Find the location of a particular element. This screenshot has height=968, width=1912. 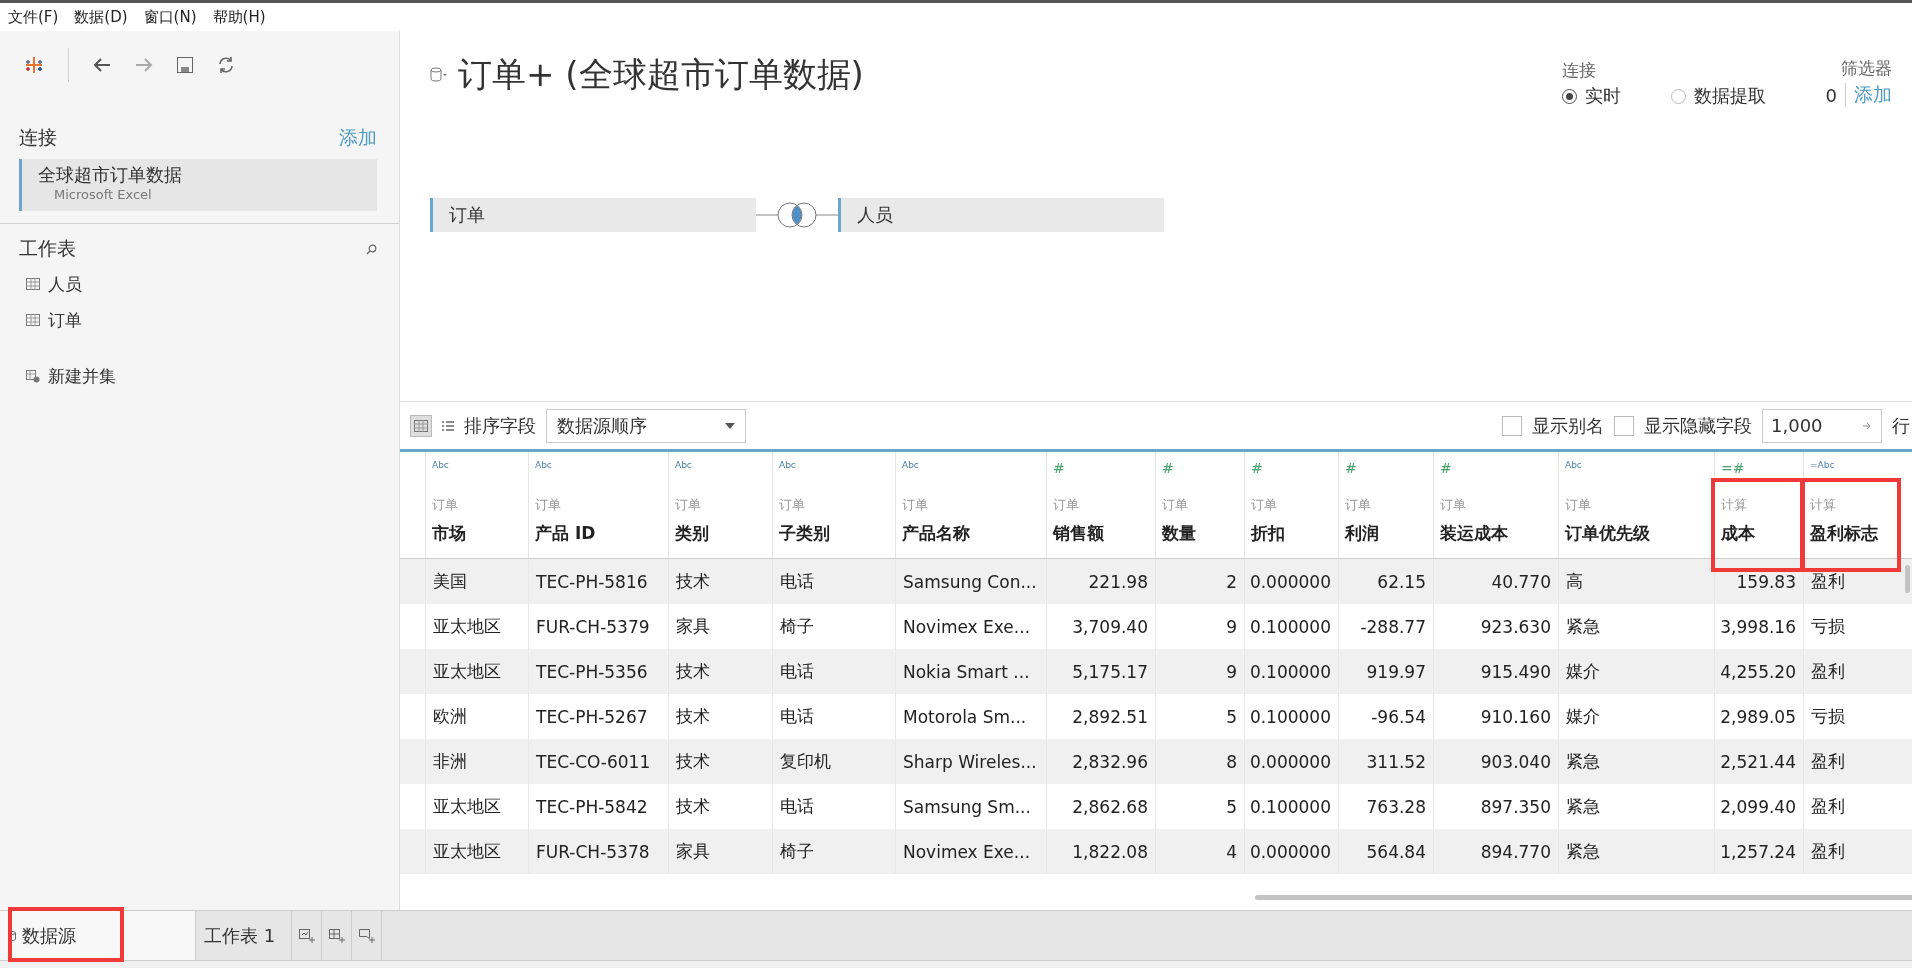

filter-count: 0 is located at coordinates (1831, 95).